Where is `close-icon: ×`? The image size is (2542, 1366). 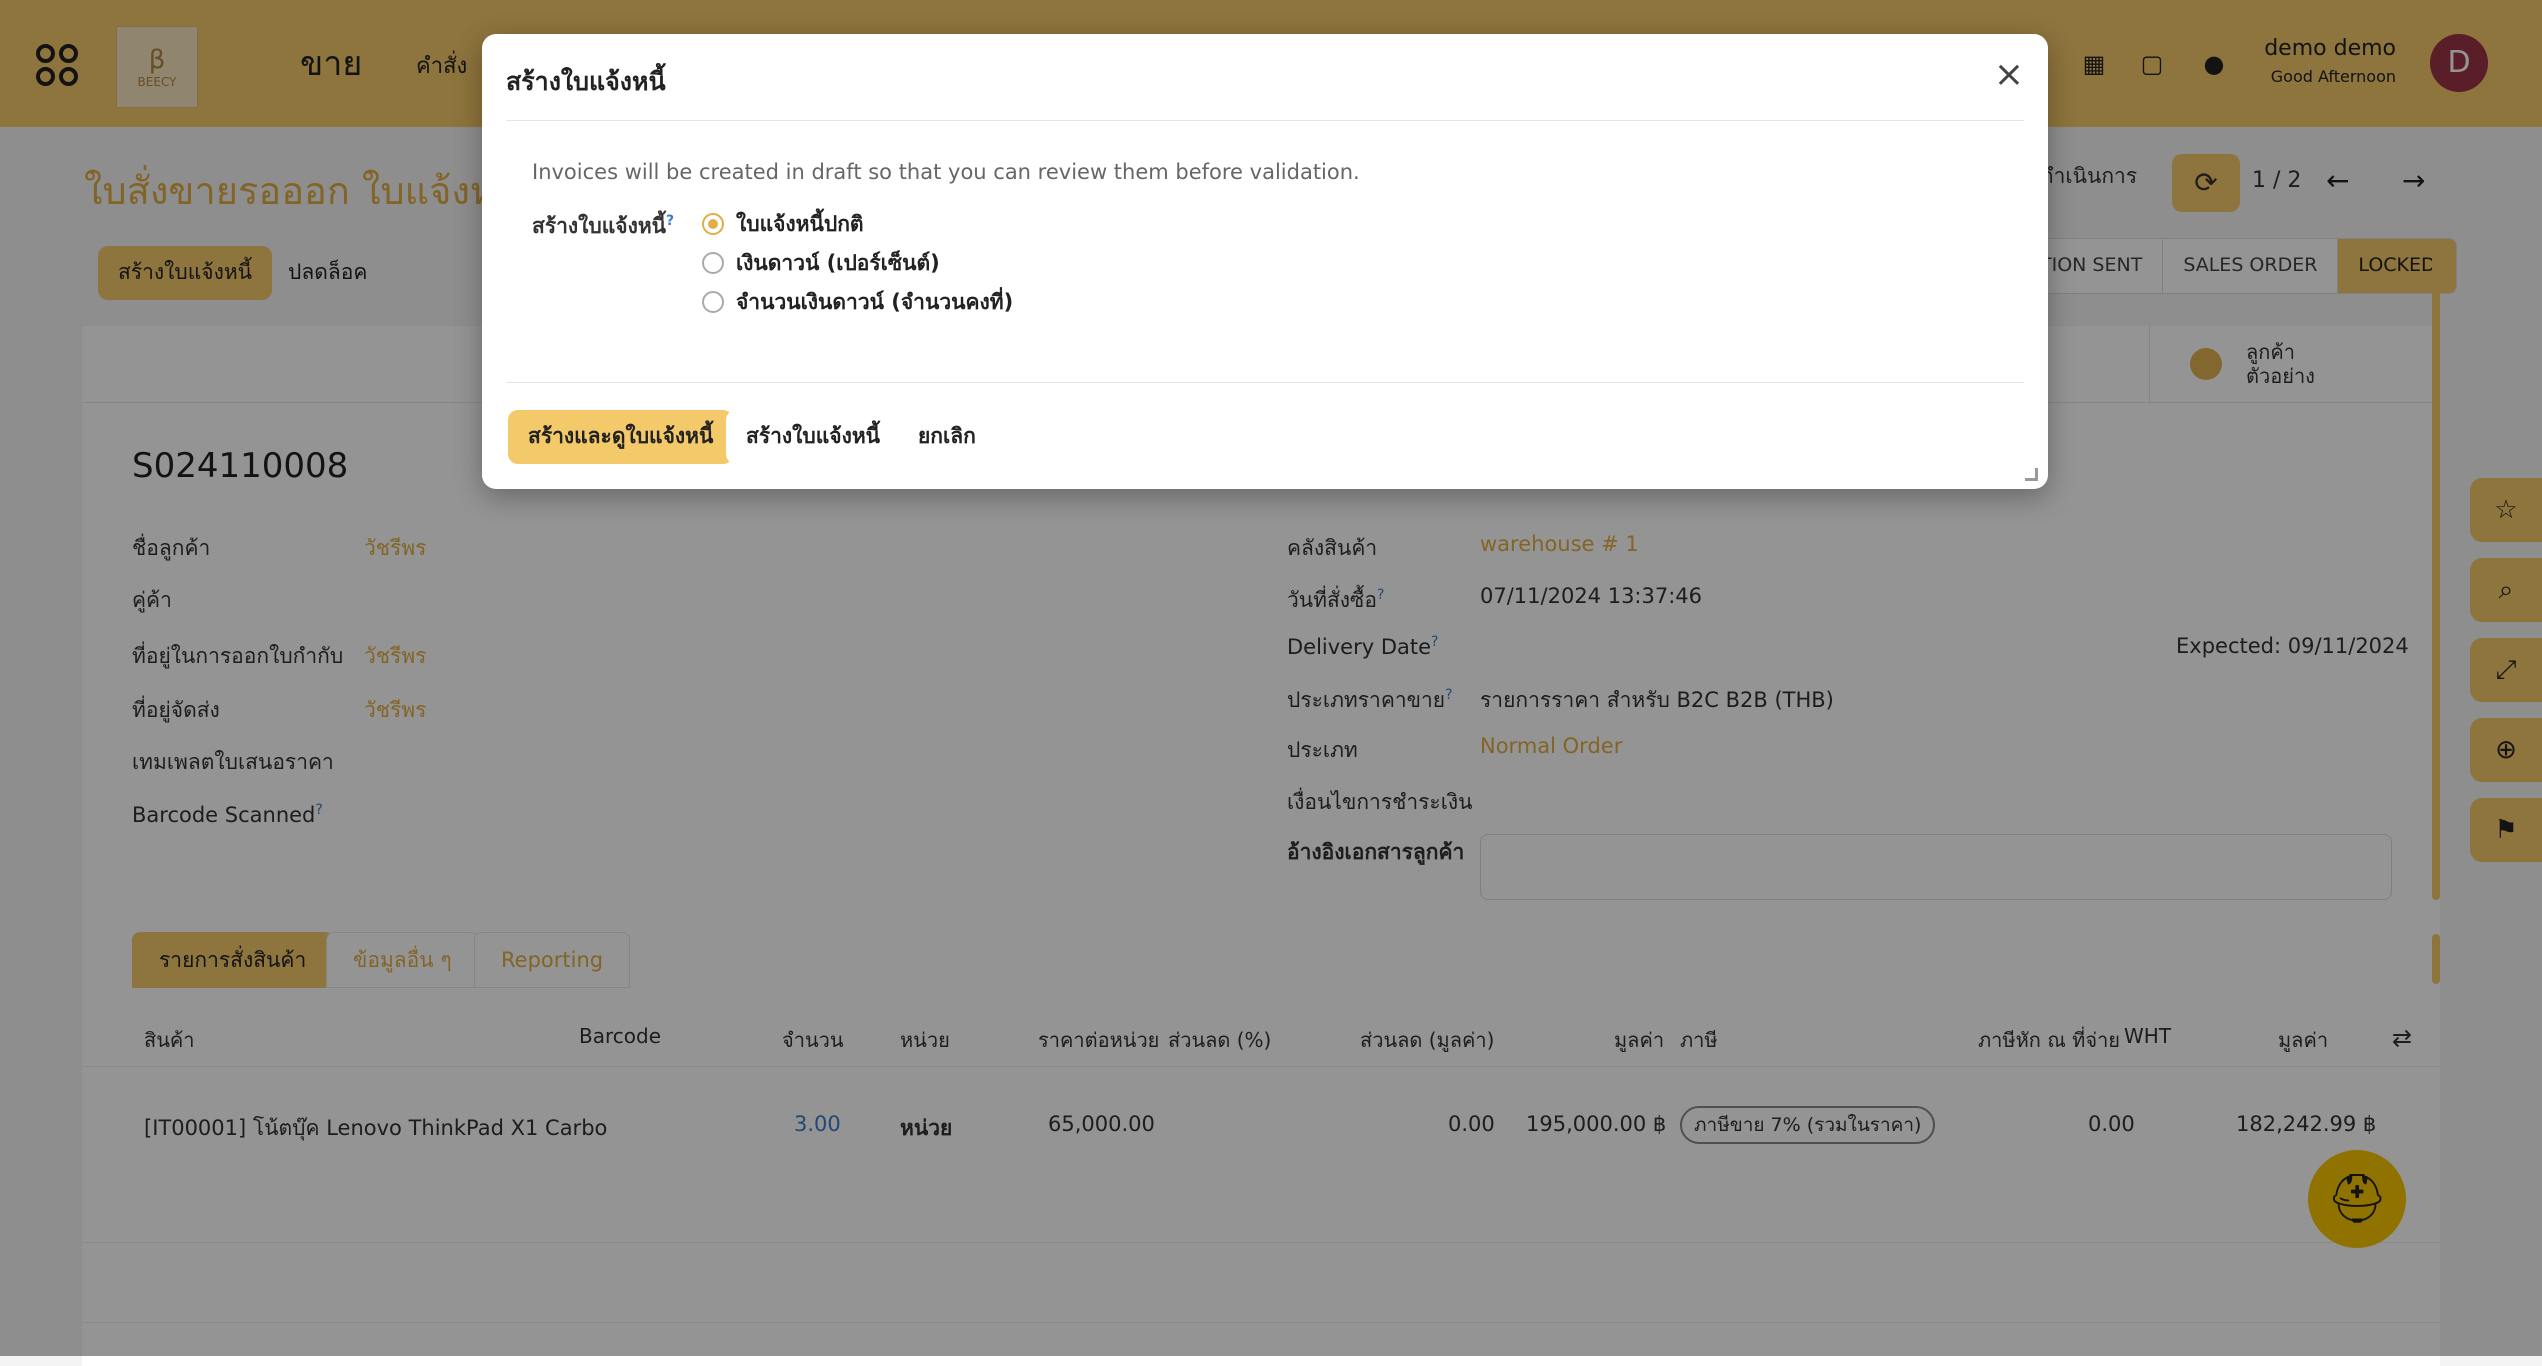 close-icon: × is located at coordinates (2009, 75).